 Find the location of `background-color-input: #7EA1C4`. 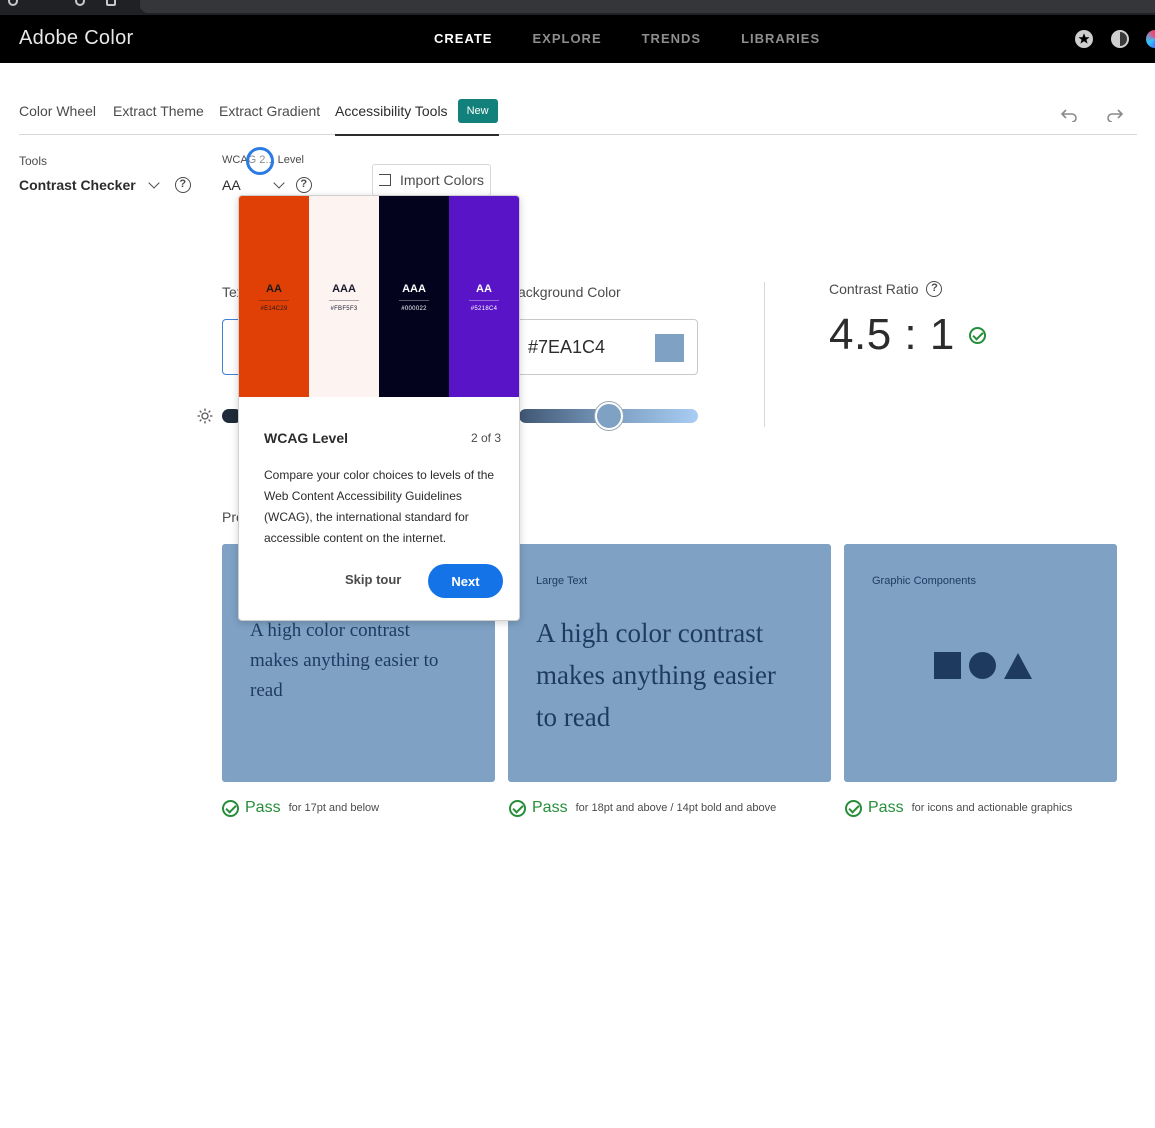

background-color-input: #7EA1C4 is located at coordinates (599, 347).